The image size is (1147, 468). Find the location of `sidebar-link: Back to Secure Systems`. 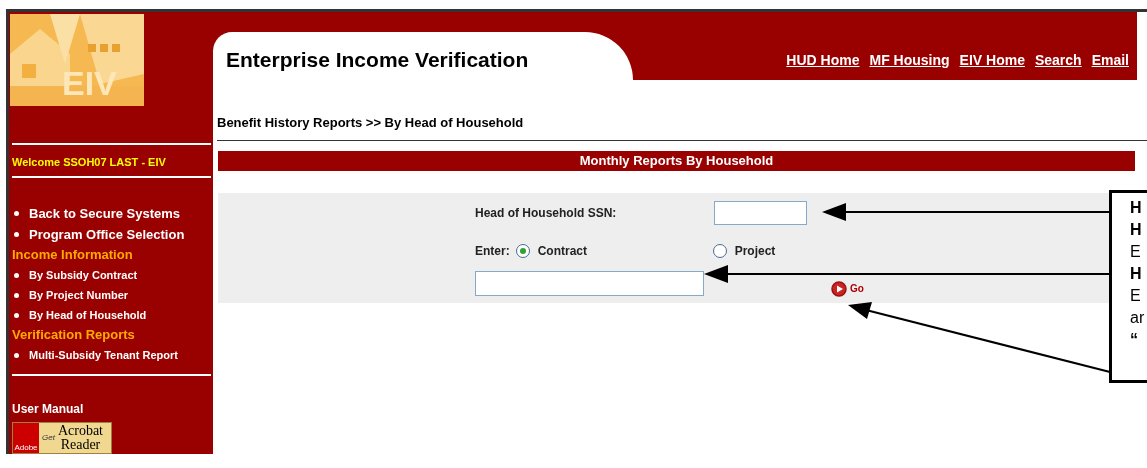

sidebar-link: Back to Secure Systems is located at coordinates (105, 214).